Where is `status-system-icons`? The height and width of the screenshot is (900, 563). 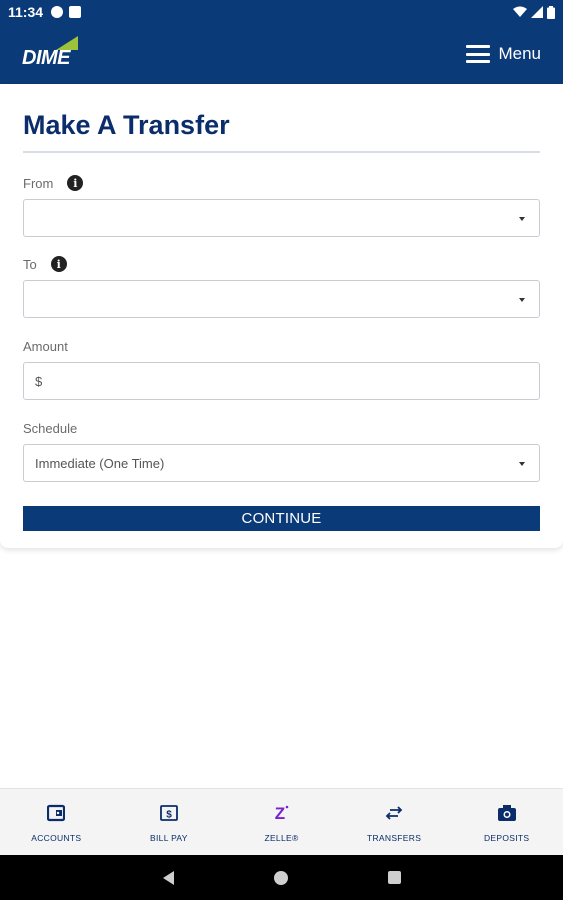 status-system-icons is located at coordinates (534, 12).